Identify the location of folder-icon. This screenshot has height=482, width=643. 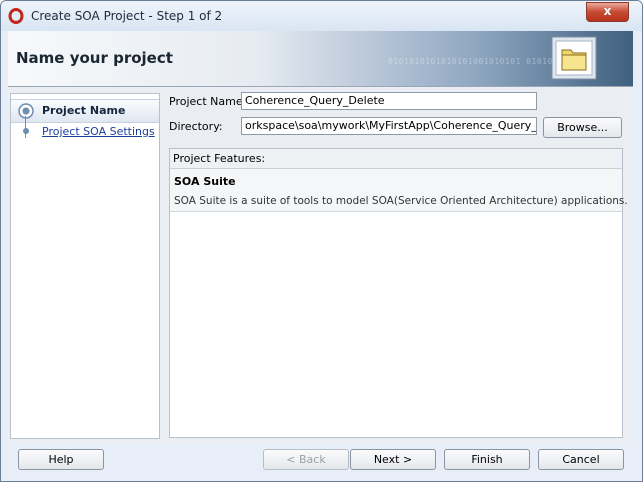
(574, 58).